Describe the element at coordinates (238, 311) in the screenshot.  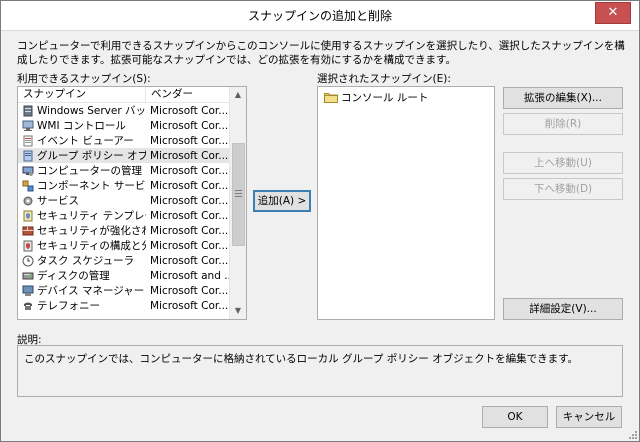
I see `scroll-down-arrow-icon: ▼` at that location.